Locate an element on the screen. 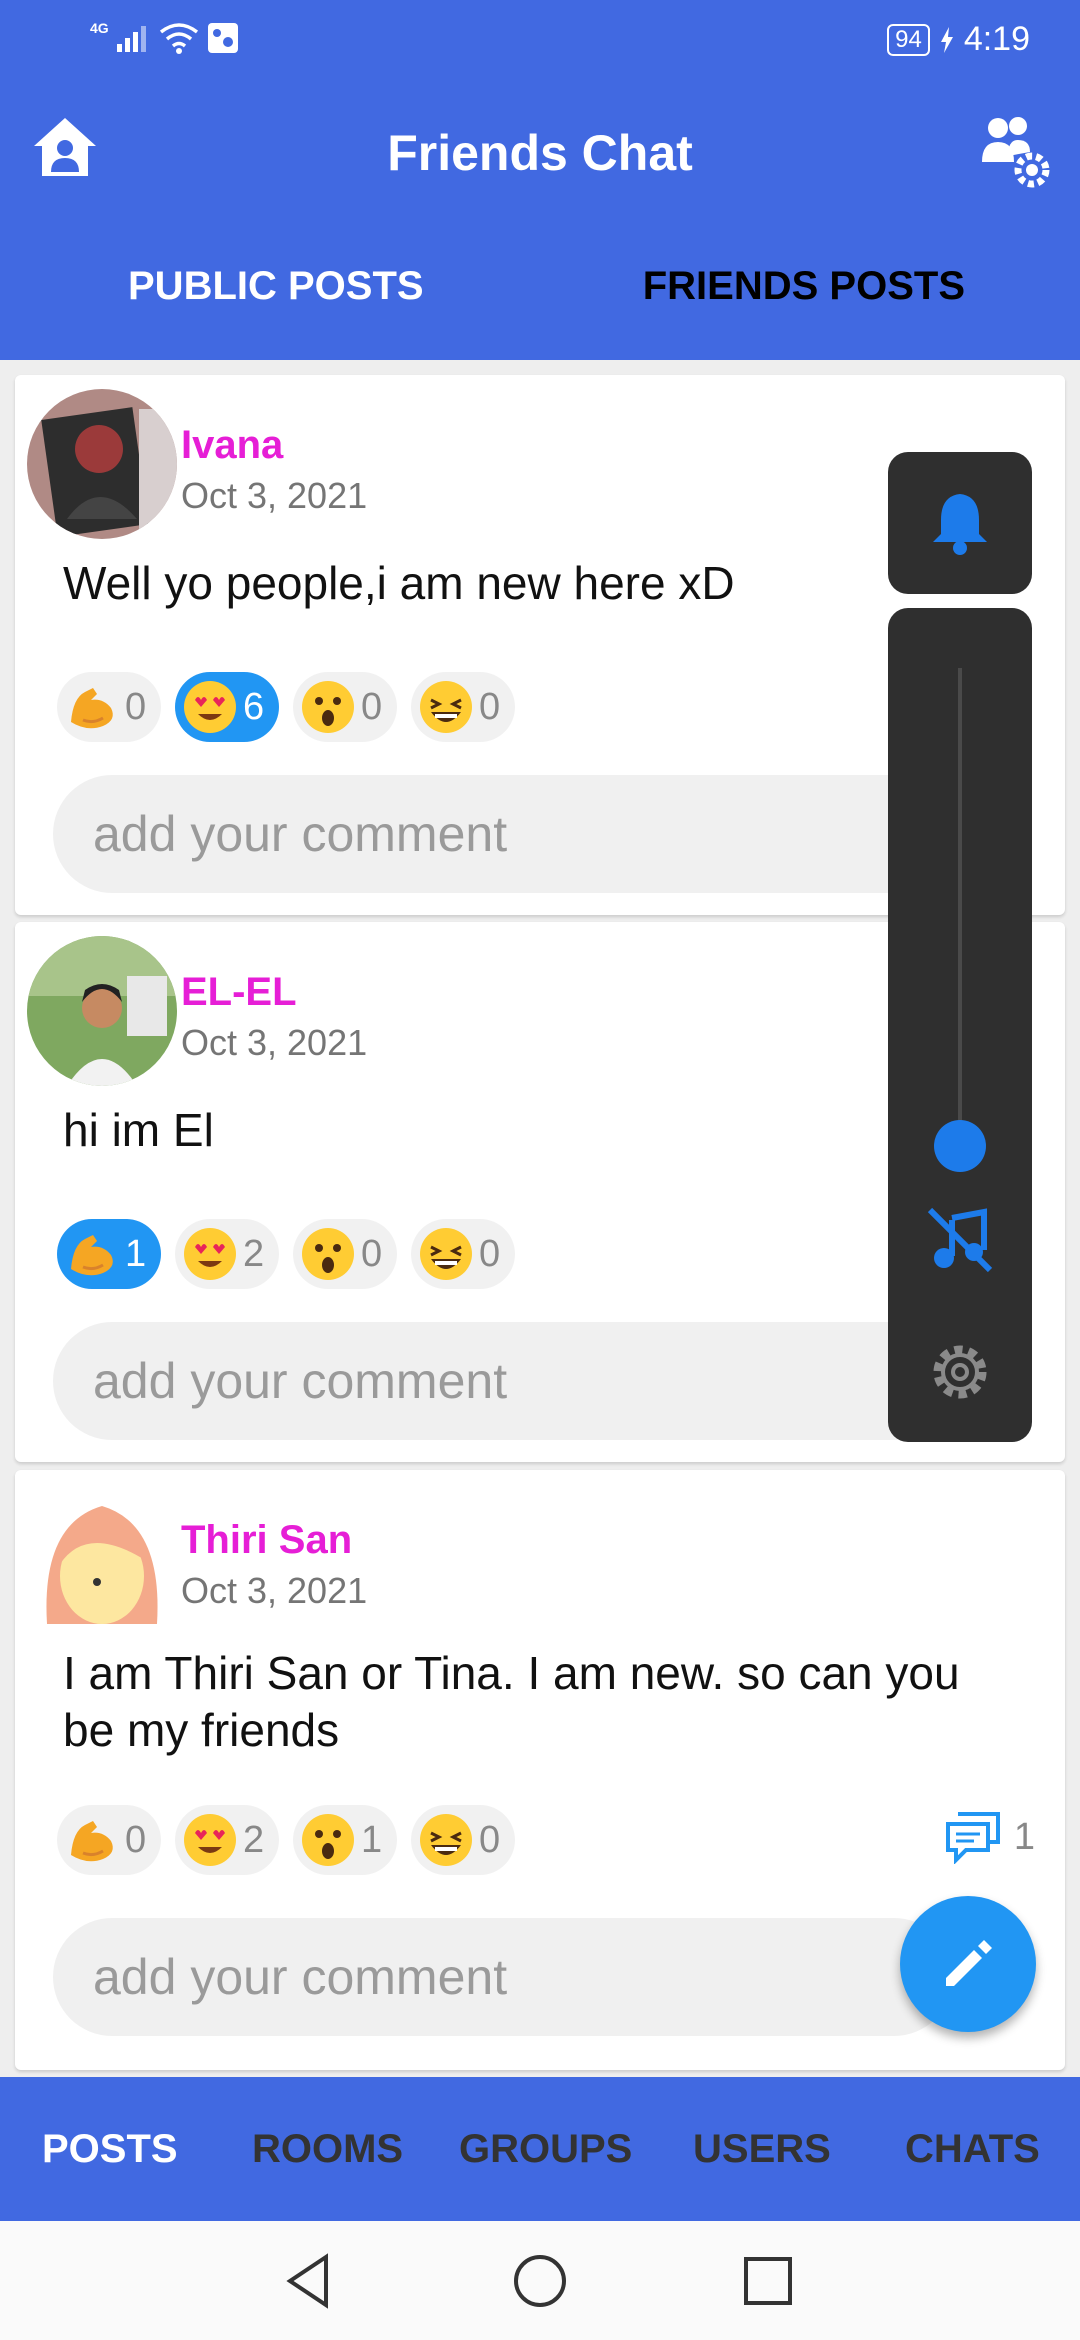 This screenshot has width=1080, height=2340. new-post-button is located at coordinates (968, 1964).